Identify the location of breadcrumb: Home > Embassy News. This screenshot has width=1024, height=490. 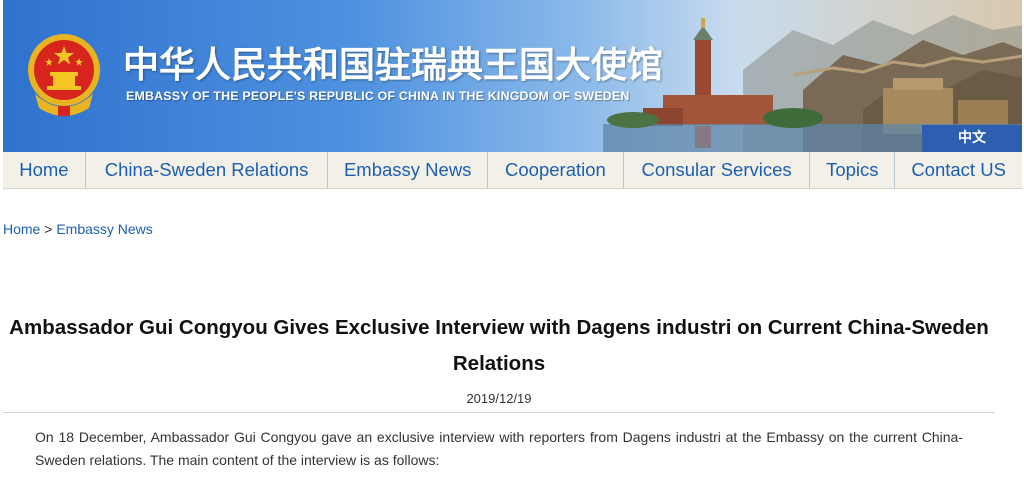
(78, 229).